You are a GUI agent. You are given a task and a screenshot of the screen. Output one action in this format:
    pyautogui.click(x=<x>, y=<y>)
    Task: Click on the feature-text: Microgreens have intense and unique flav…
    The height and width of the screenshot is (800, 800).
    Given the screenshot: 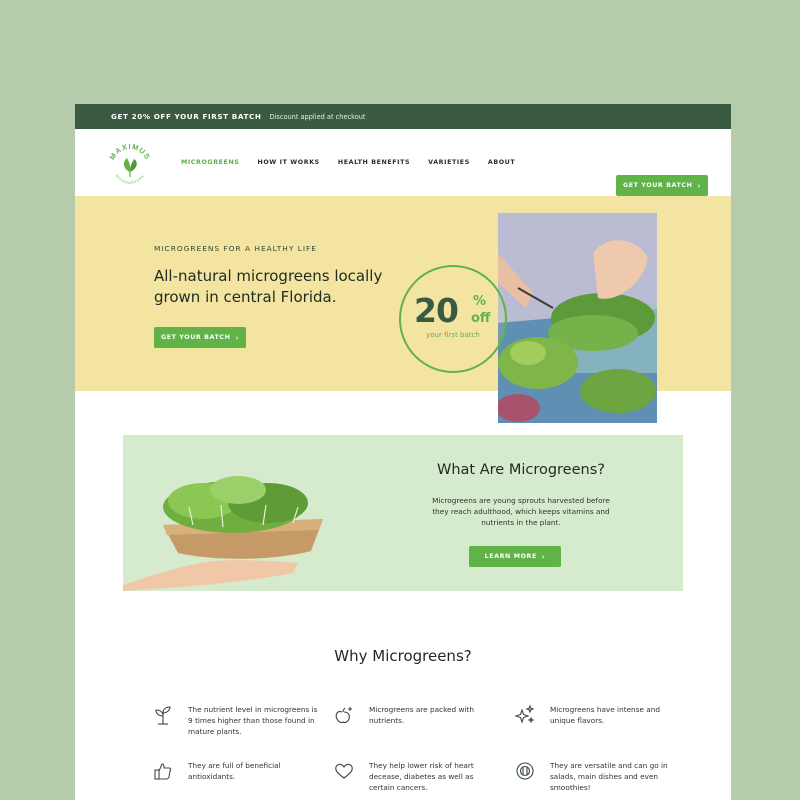 What is the action you would take?
    pyautogui.click(x=605, y=715)
    